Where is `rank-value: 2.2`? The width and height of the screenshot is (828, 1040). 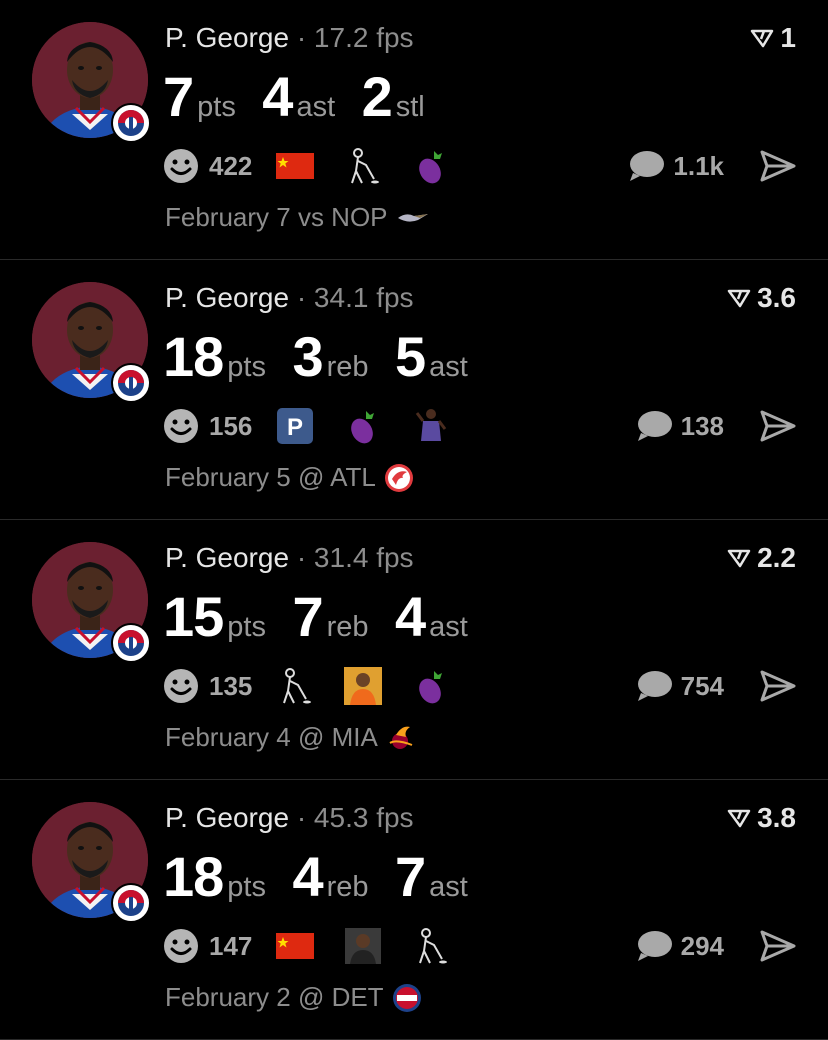 rank-value: 2.2 is located at coordinates (776, 557).